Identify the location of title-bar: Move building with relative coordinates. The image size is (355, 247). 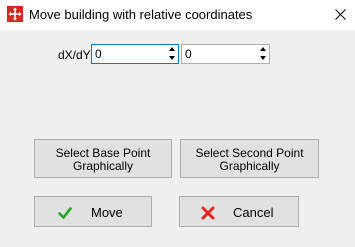
(177, 15).